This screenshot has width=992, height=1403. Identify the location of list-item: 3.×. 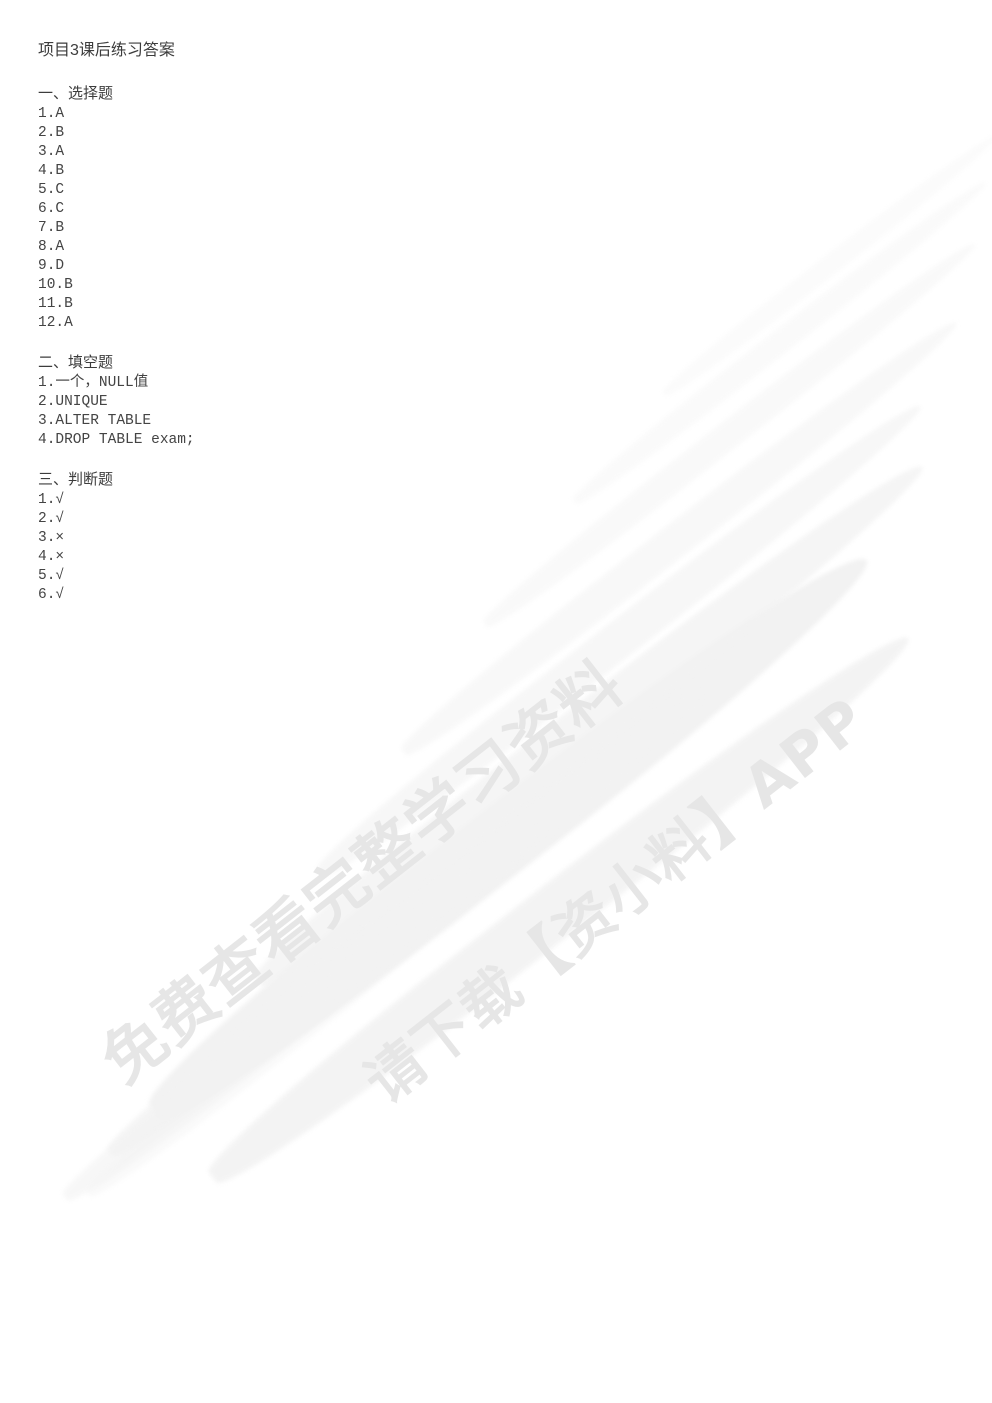
(51, 538).